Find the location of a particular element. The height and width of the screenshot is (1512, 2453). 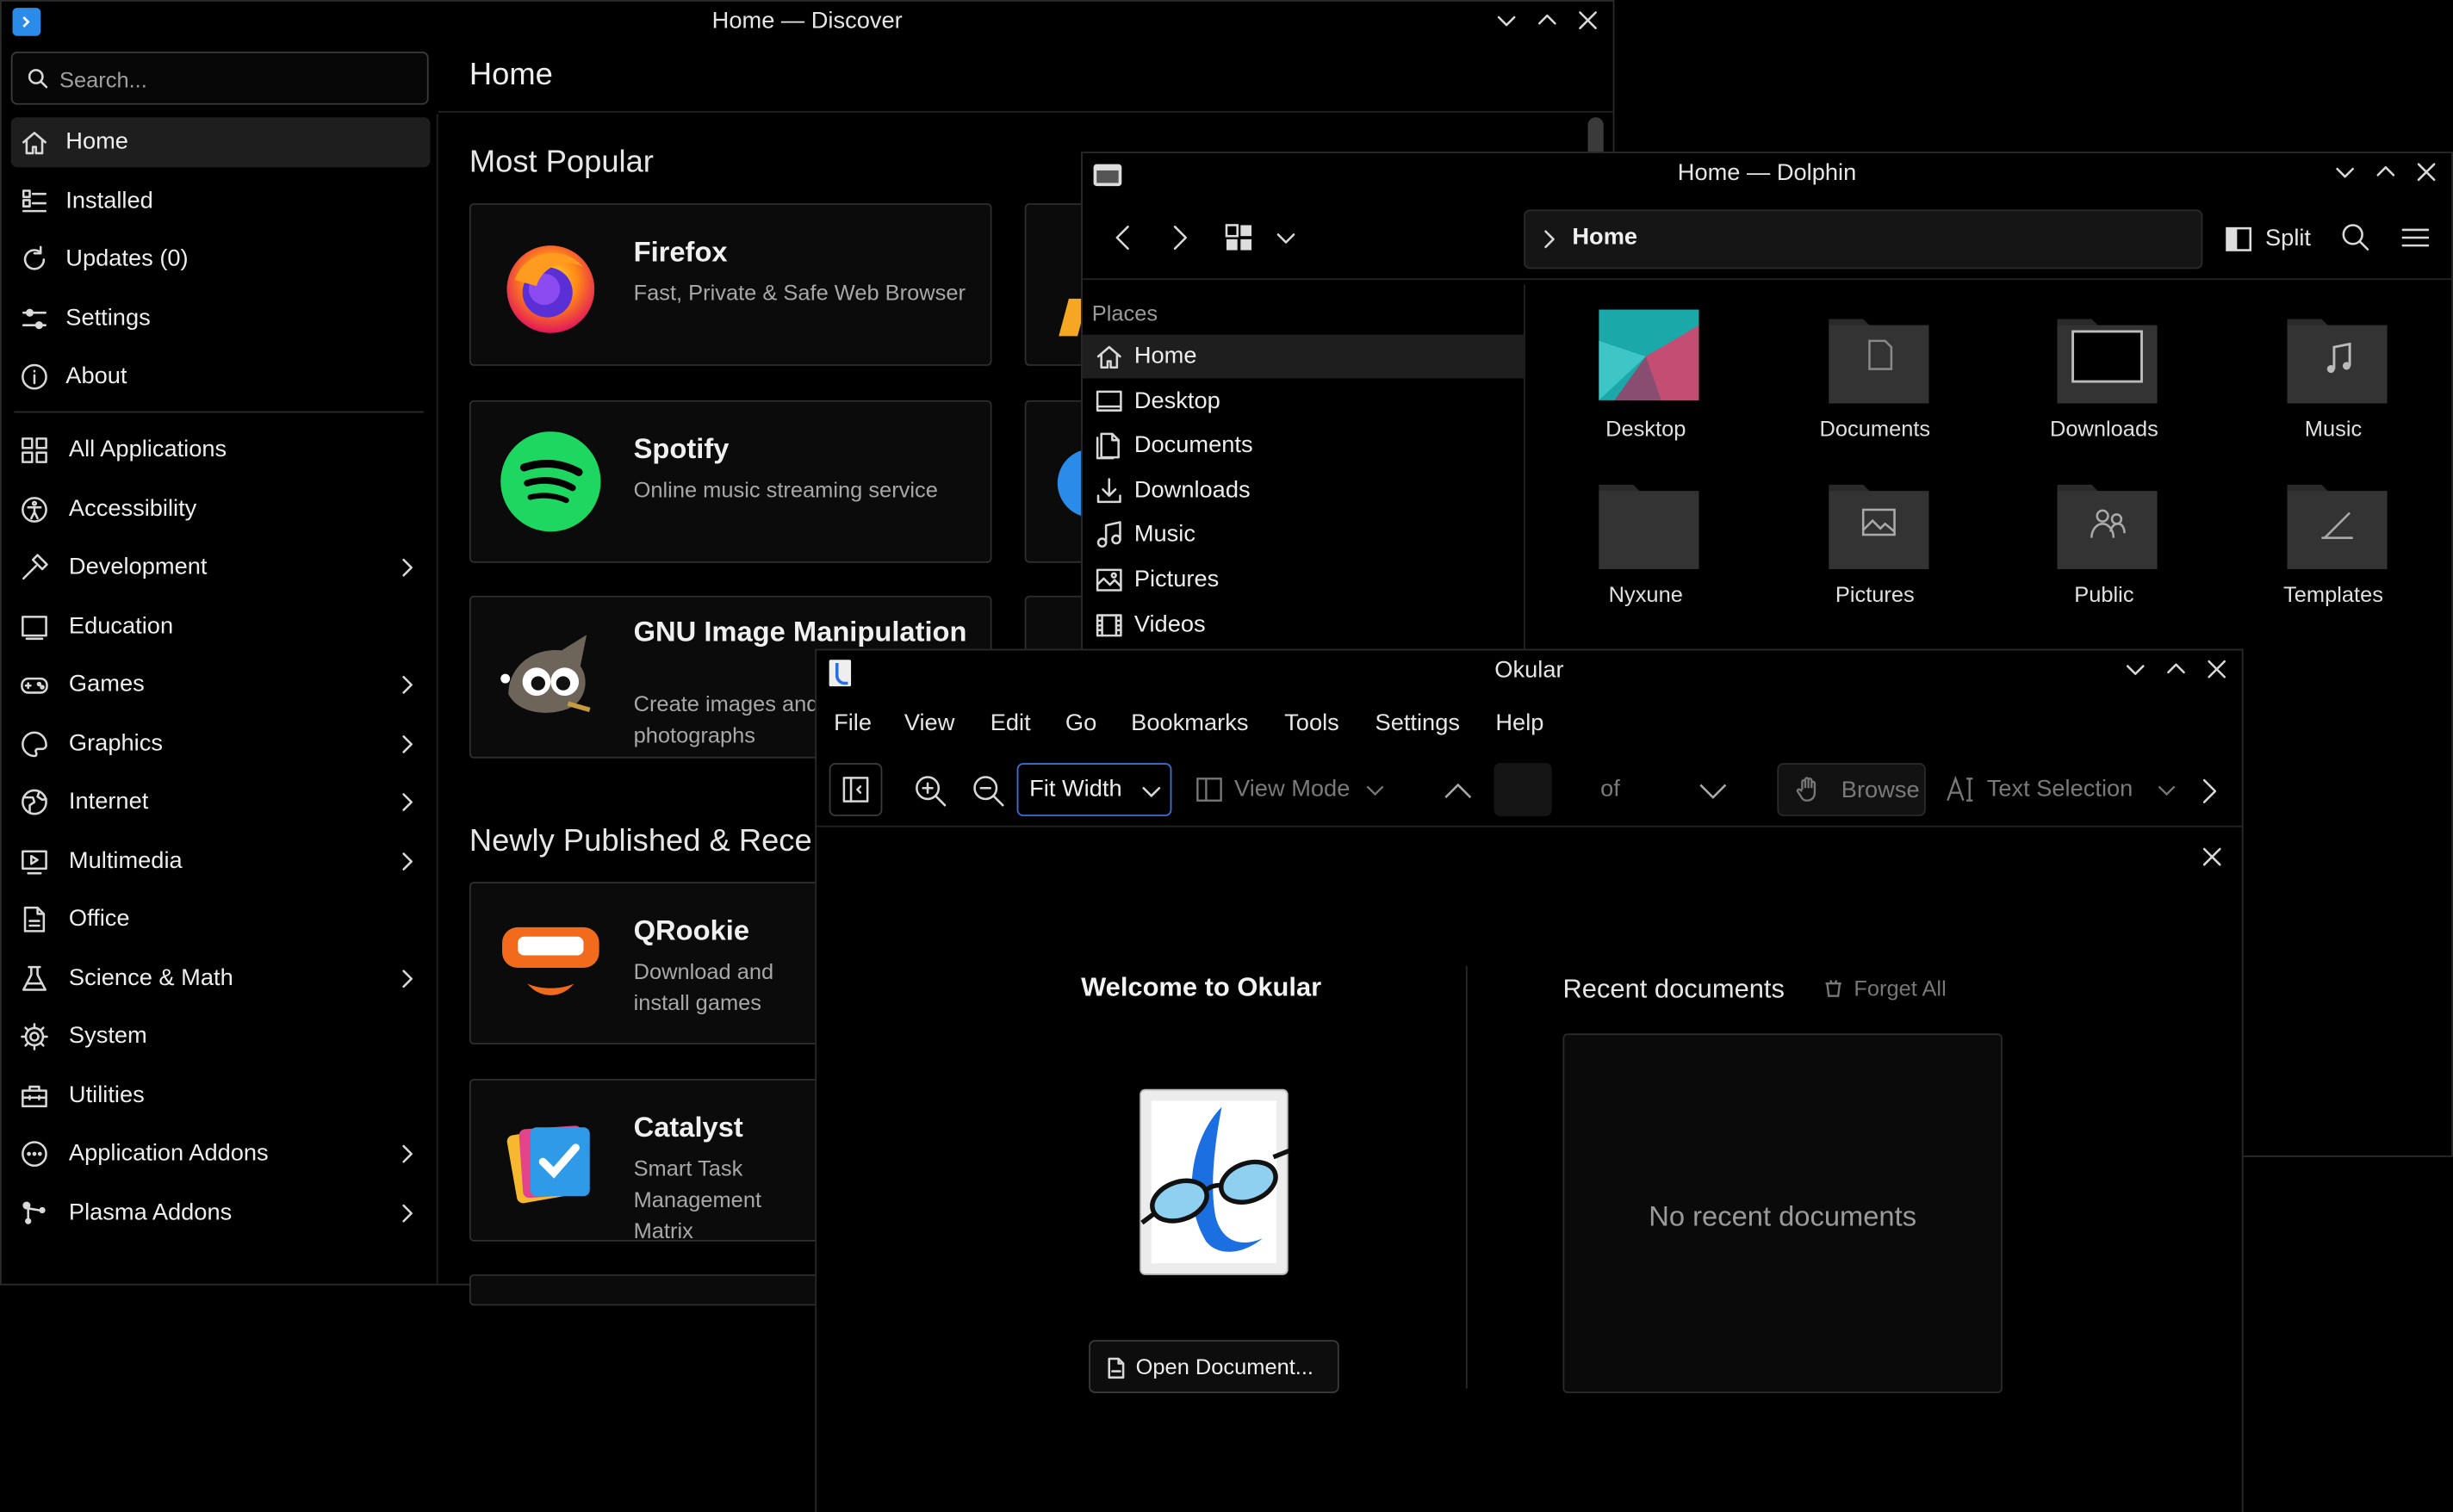

folder-public: Public is located at coordinates (2104, 553).